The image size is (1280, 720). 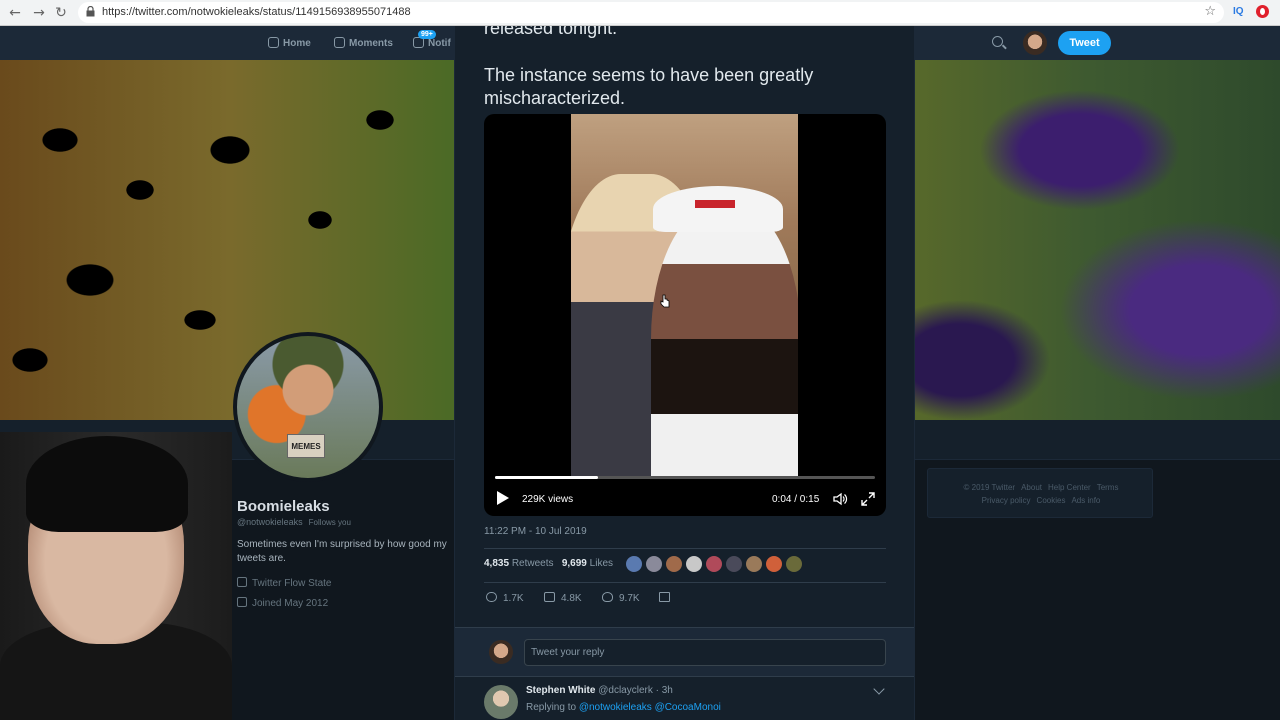 What do you see at coordinates (90, 11) in the screenshot?
I see `lock-icon` at bounding box center [90, 11].